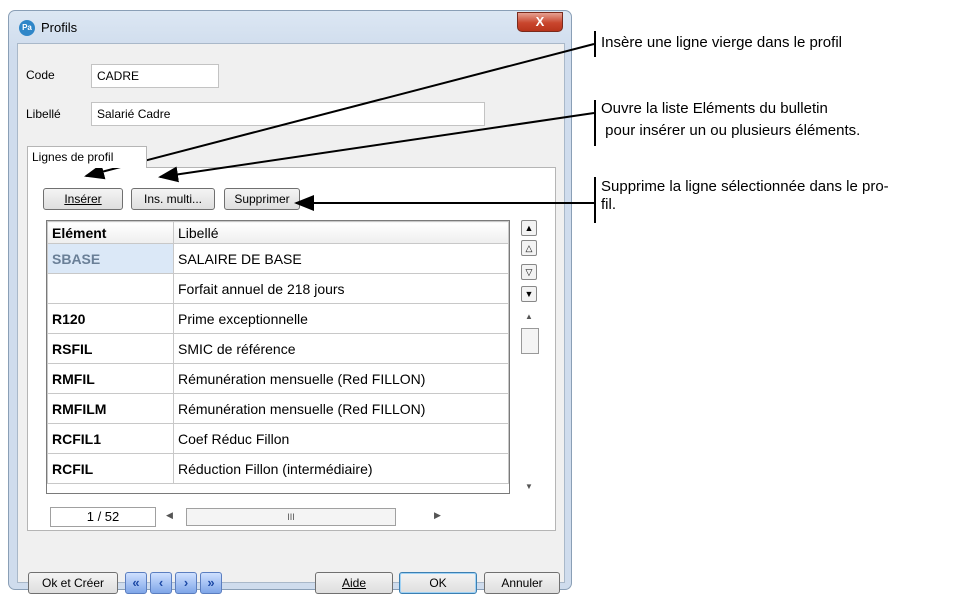 Image resolution: width=960 pixels, height=594 pixels. Describe the element at coordinates (110, 258) in the screenshot. I see `cell-element: SBASE` at that location.